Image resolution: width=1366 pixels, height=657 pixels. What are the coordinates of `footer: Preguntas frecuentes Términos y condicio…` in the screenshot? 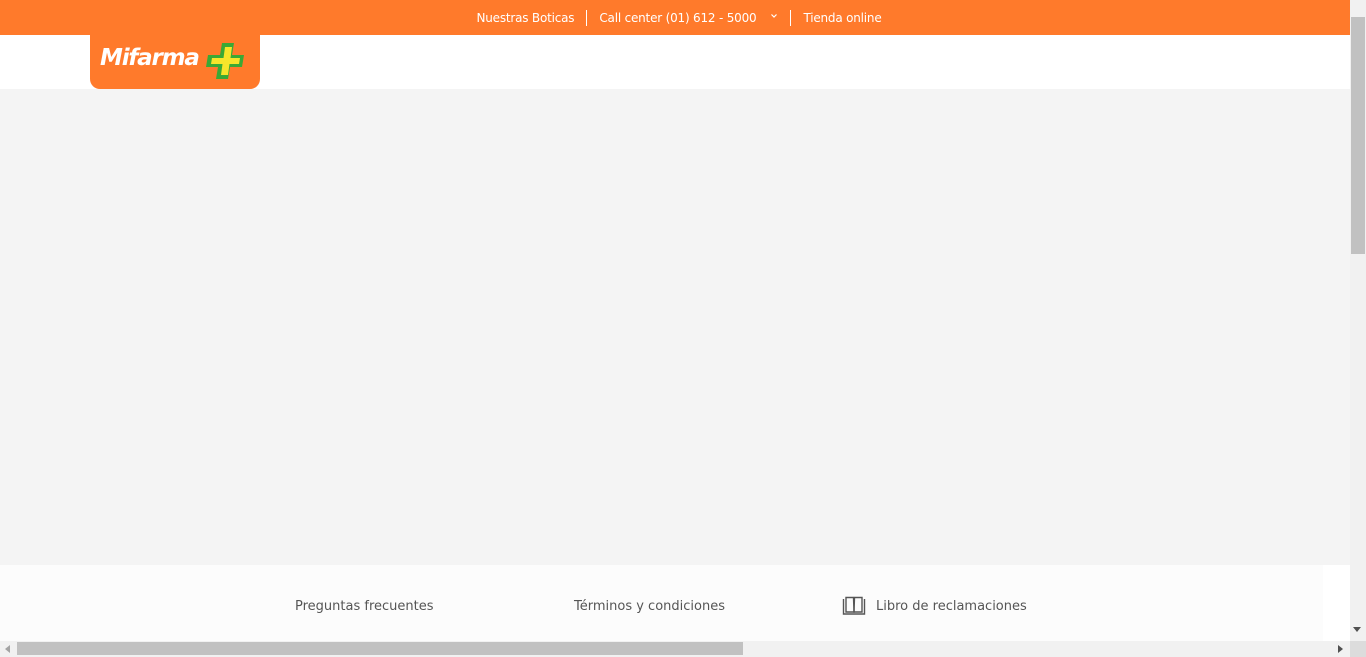 It's located at (661, 603).